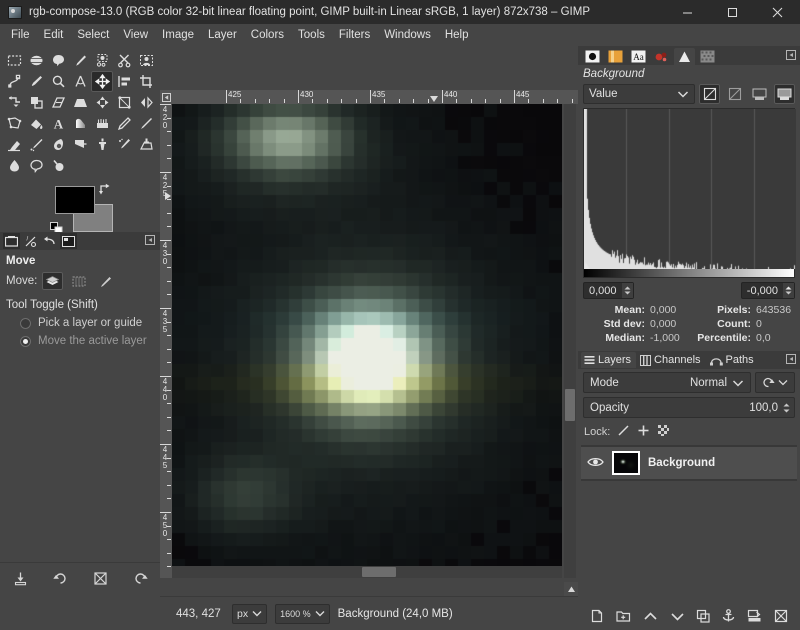  I want to click on linear-histogram-button, so click(709, 94).